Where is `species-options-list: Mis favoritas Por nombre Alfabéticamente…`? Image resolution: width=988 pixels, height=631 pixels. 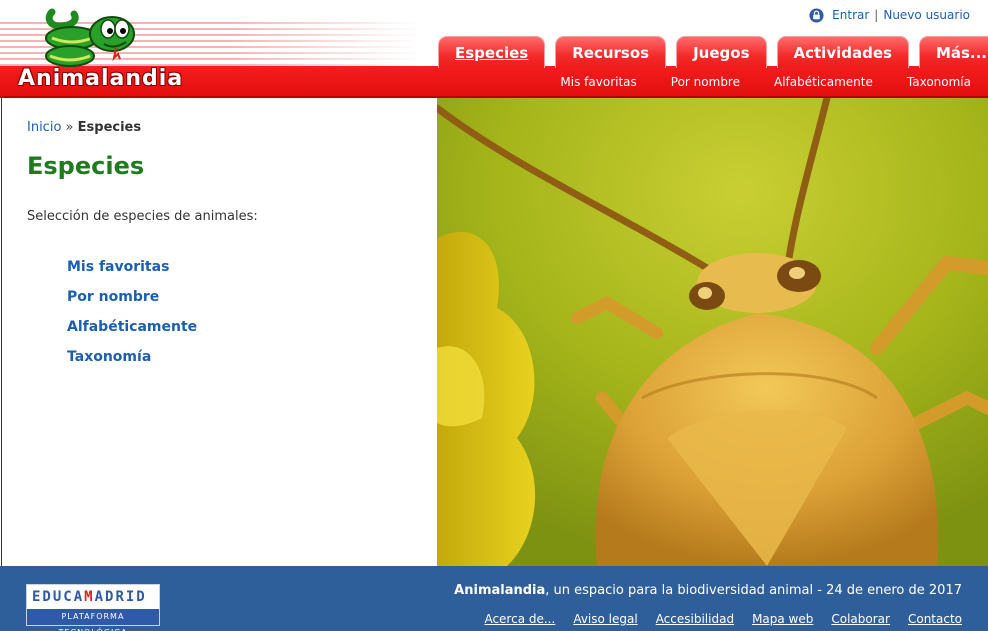 species-options-list: Mis favoritas Por nombre Alfabéticamente… is located at coordinates (132, 316).